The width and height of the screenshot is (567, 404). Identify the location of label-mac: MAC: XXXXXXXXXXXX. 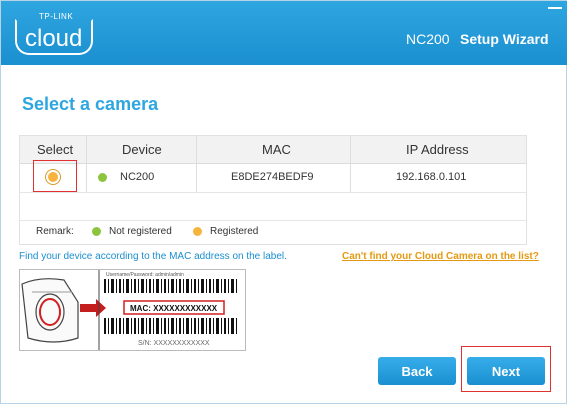
(174, 308).